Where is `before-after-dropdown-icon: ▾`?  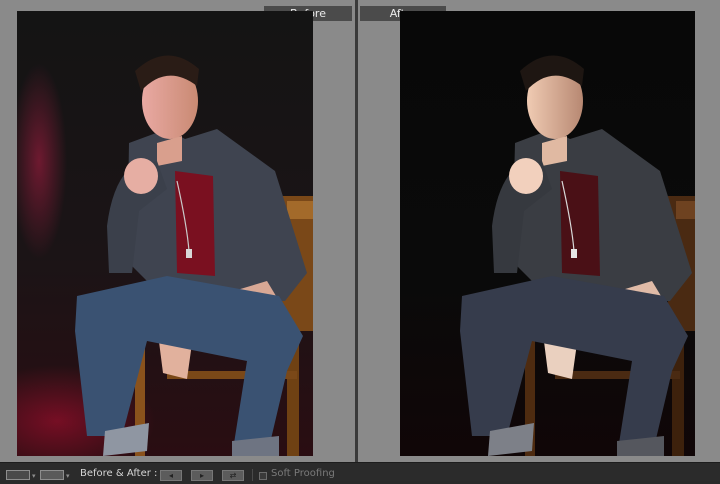 before-after-dropdown-icon: ▾ is located at coordinates (68, 478).